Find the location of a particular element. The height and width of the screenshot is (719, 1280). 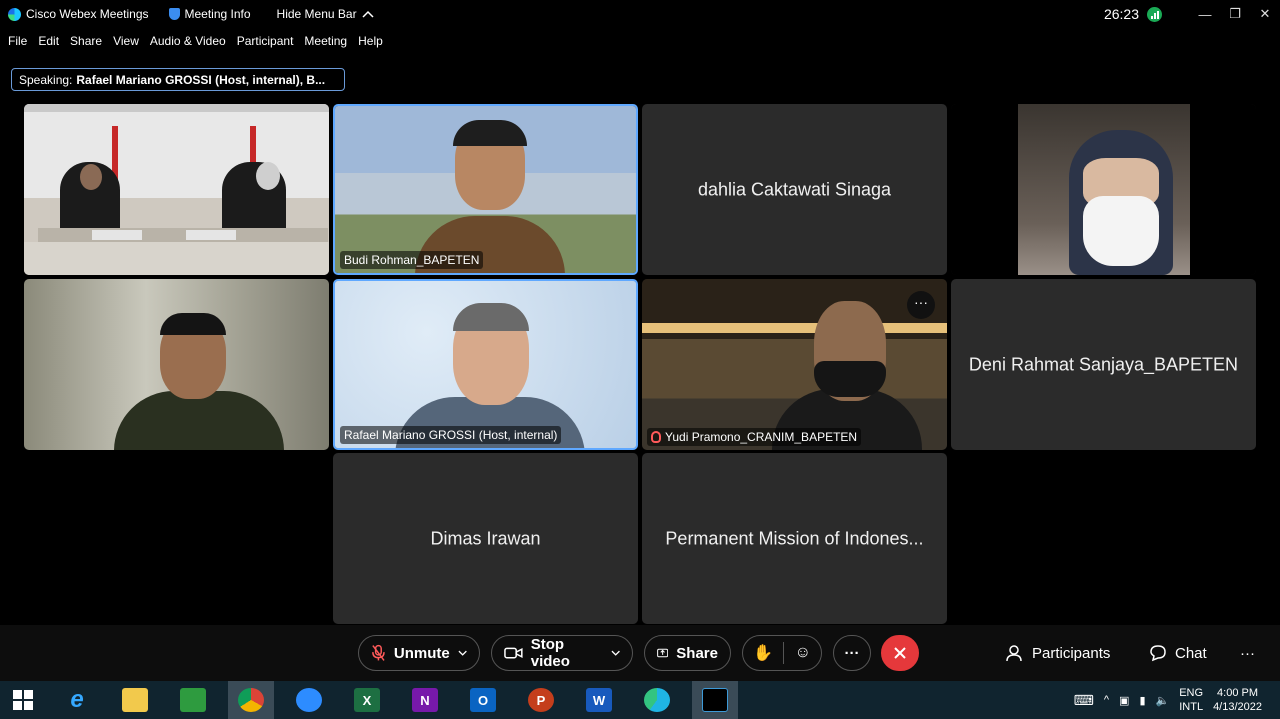

restore-button: ❐ is located at coordinates (1235, 14).